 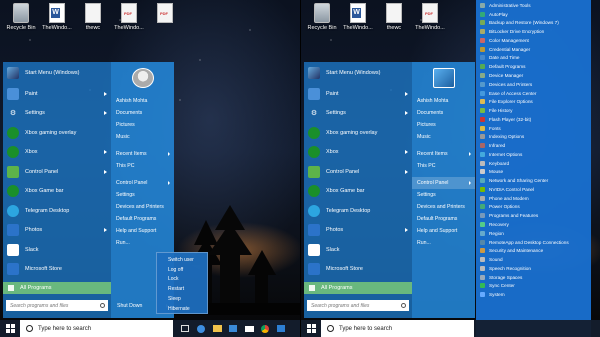 I want to click on control-panel-item: Default Programs, so click(x=533, y=66).